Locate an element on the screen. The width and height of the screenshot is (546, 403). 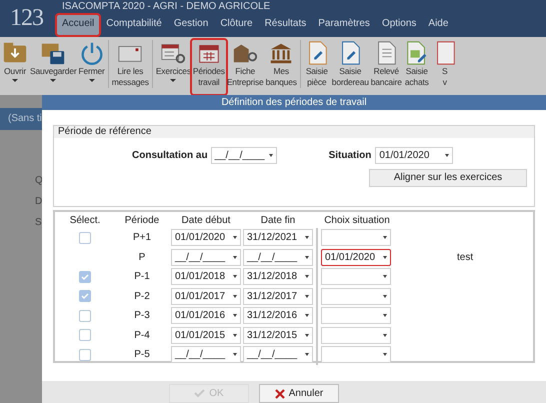
note-text: test is located at coordinates (465, 257).